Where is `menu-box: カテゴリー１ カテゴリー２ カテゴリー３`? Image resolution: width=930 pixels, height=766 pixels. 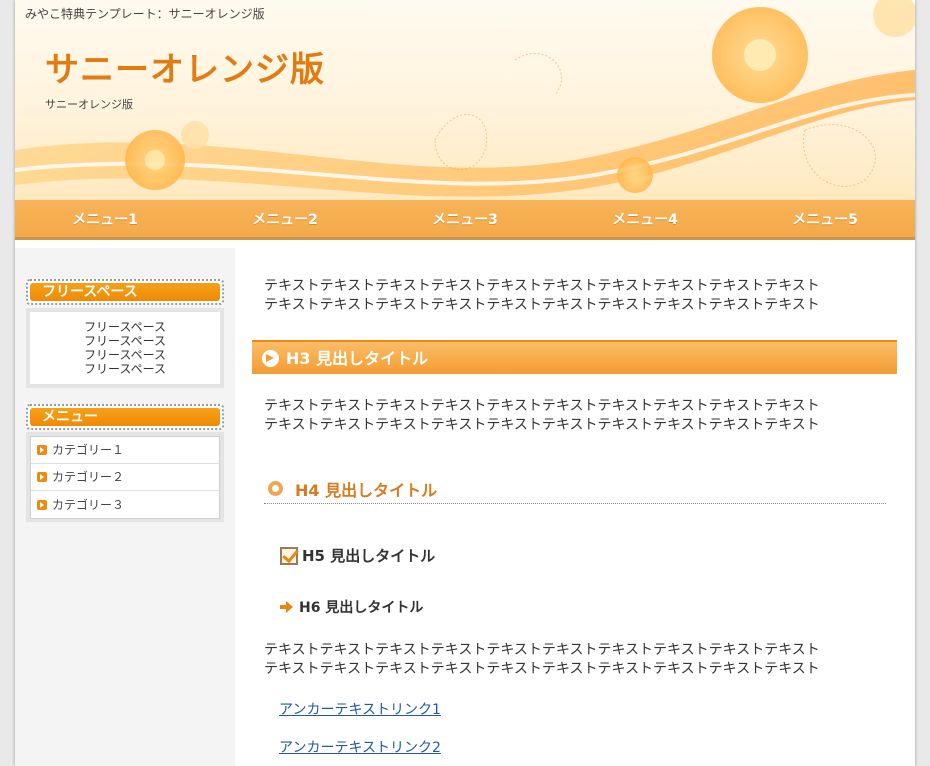 menu-box: カテゴリー１ カテゴリー２ カテゴリー３ is located at coordinates (125, 477).